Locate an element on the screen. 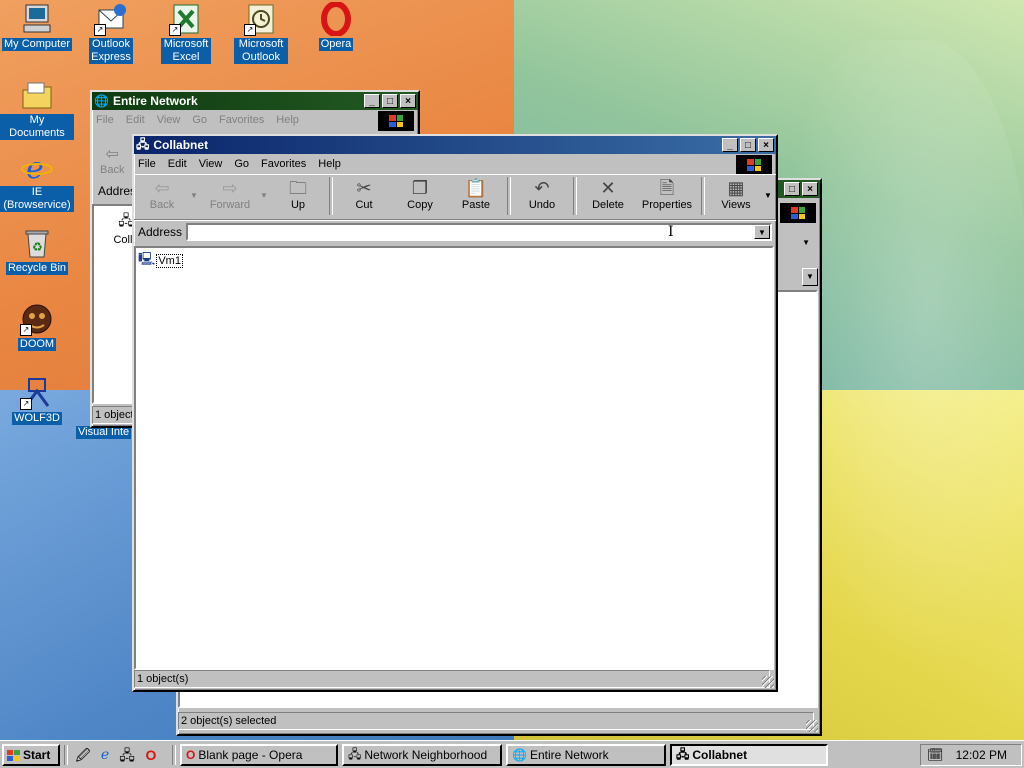 Image resolution: width=1024 pixels, height=768 pixels. quicklaunch-show-desktop-icon: 🖉 is located at coordinates (83, 755).